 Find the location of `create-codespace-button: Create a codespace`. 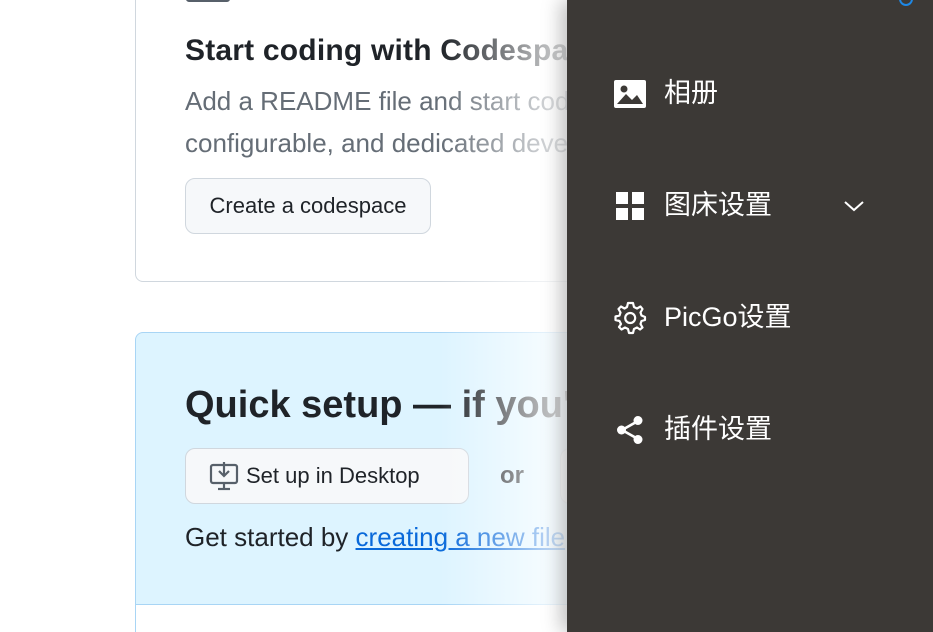

create-codespace-button: Create a codespace is located at coordinates (308, 206).